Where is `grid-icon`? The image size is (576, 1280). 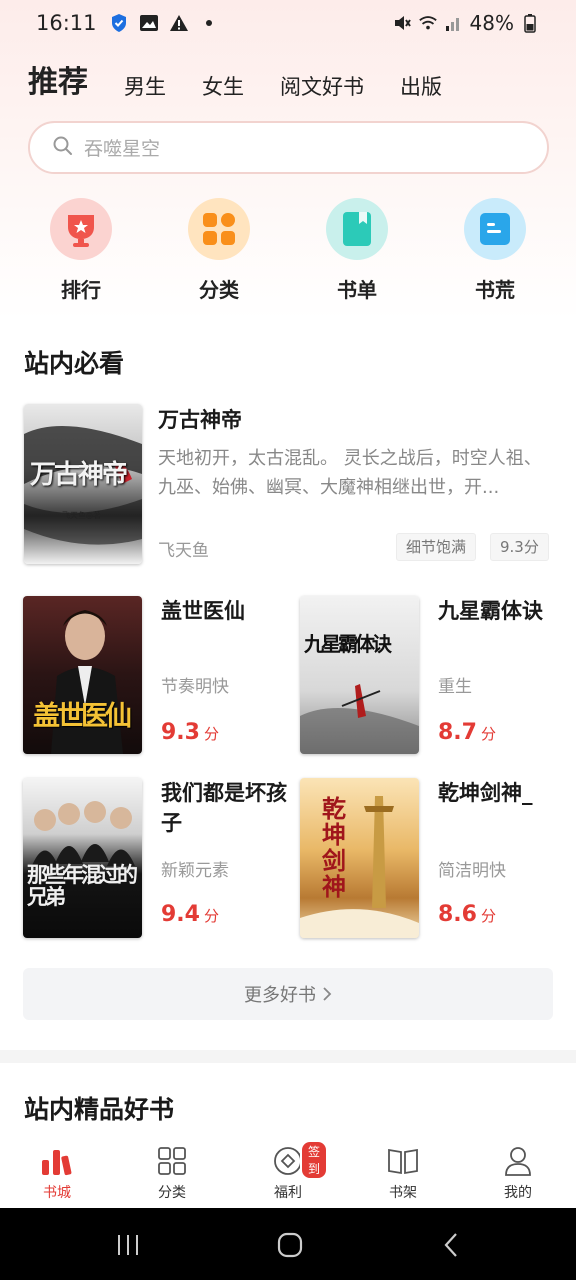 grid-icon is located at coordinates (219, 229).